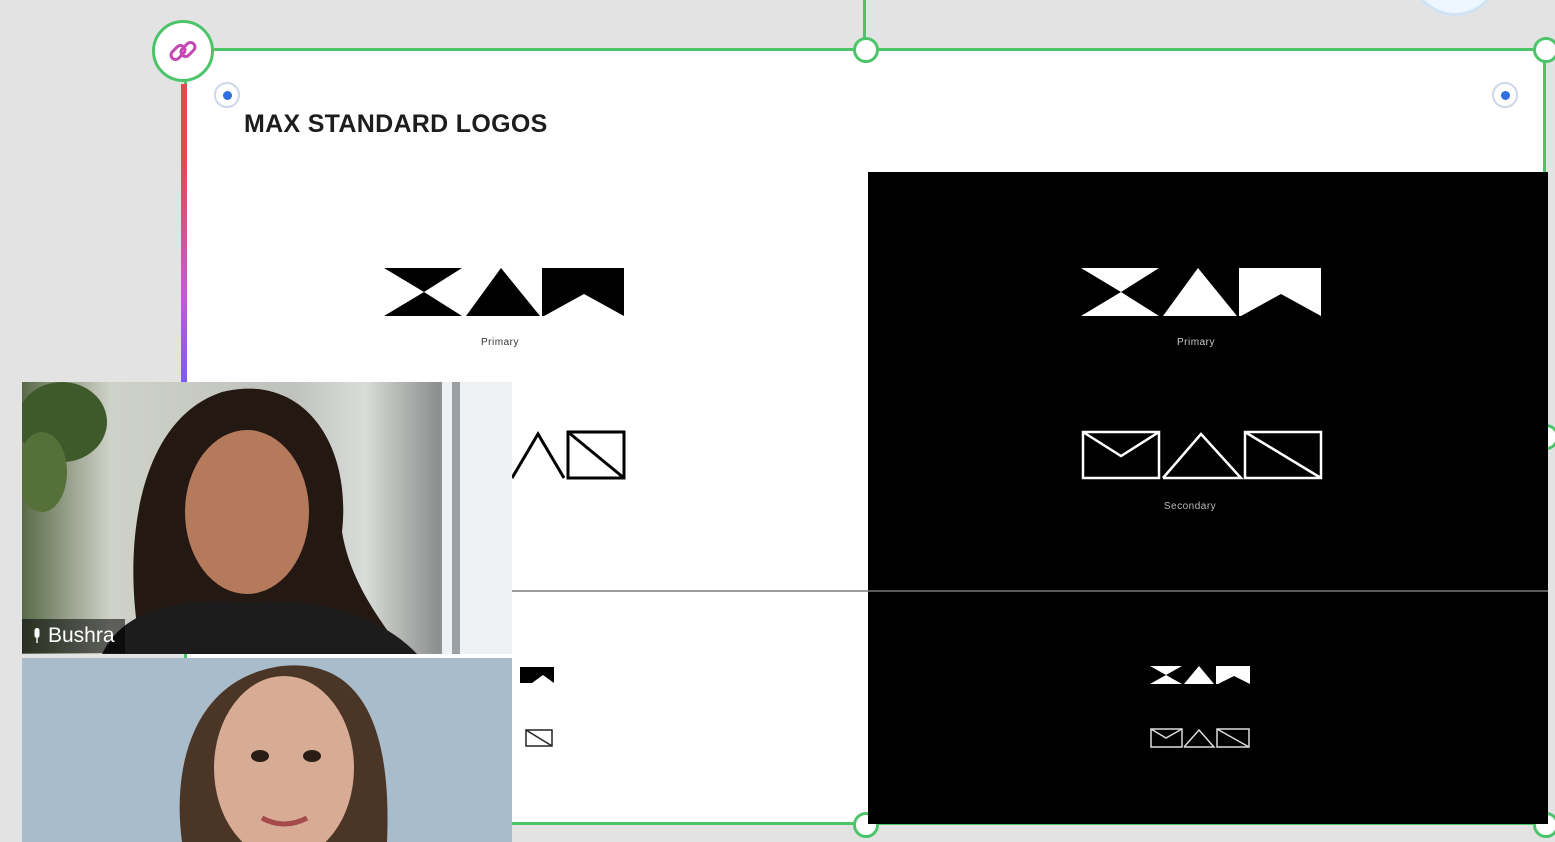 The height and width of the screenshot is (842, 1555). I want to click on participant-name-tag: Bushra, so click(73, 636).